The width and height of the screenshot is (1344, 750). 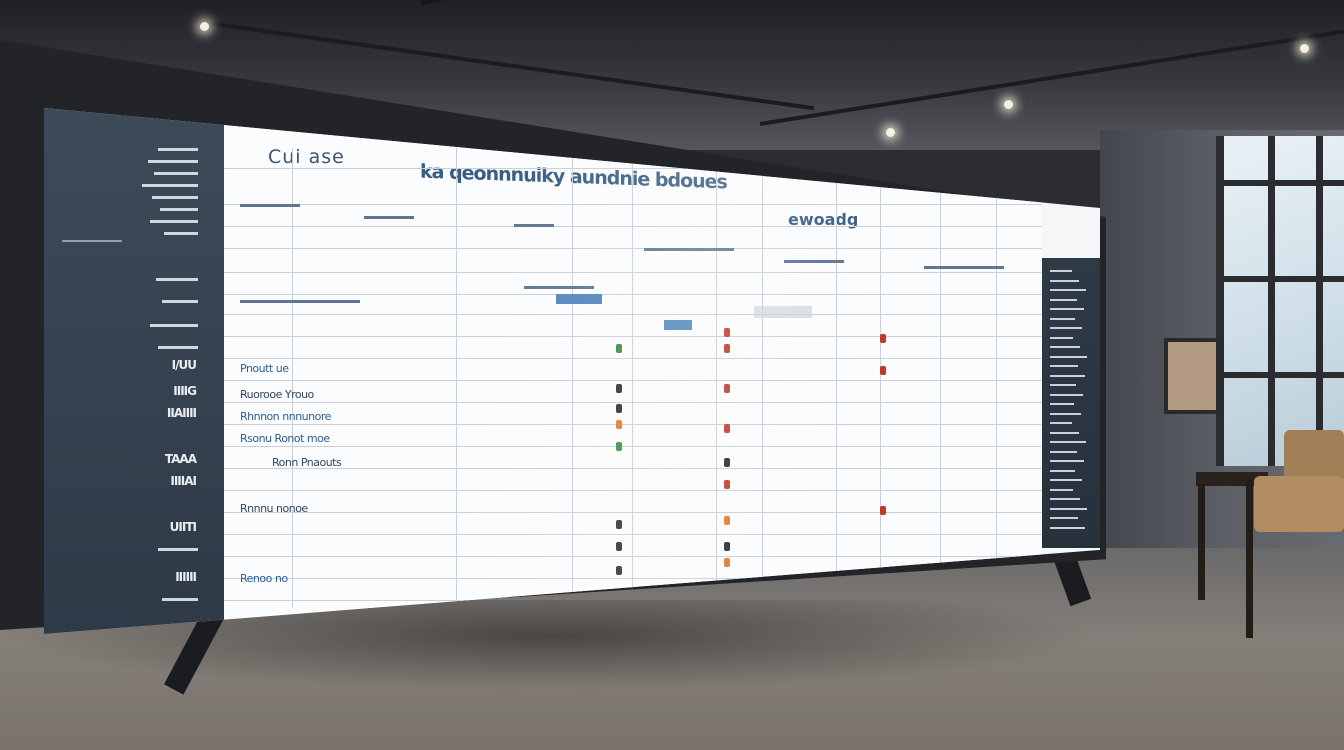 What do you see at coordinates (274, 508) in the screenshot?
I see `row-label: Rnnnu nonoe` at bounding box center [274, 508].